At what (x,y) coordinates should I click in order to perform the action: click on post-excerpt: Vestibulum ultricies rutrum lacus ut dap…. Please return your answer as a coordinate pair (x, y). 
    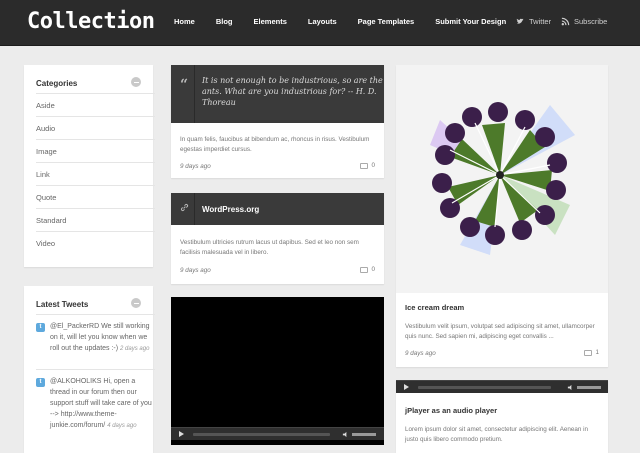
    Looking at the image, I should click on (269, 247).